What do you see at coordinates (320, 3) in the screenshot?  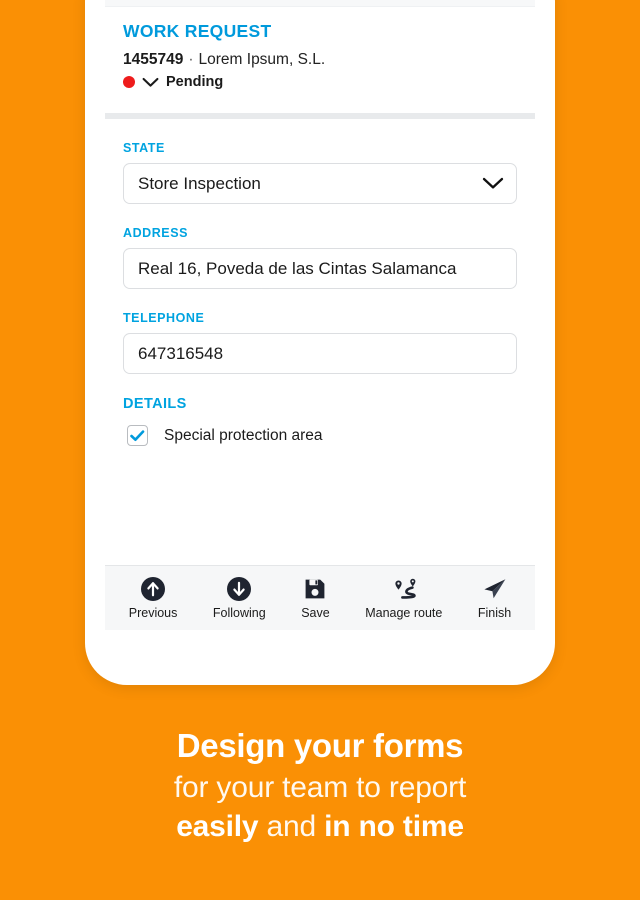 I see `clipped-card-above` at bounding box center [320, 3].